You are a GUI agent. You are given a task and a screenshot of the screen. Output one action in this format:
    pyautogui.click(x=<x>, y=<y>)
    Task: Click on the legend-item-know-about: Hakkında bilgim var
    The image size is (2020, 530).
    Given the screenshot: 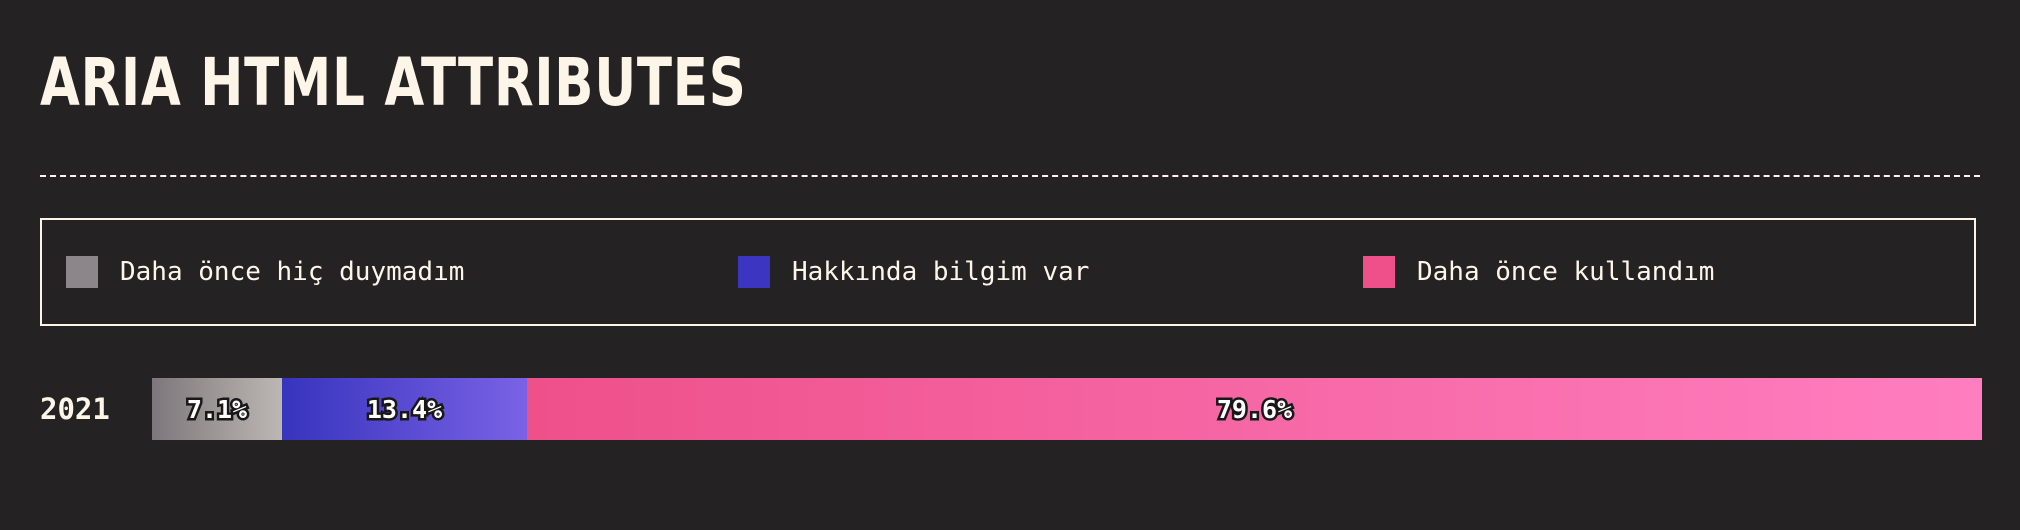 What is the action you would take?
    pyautogui.click(x=913, y=272)
    